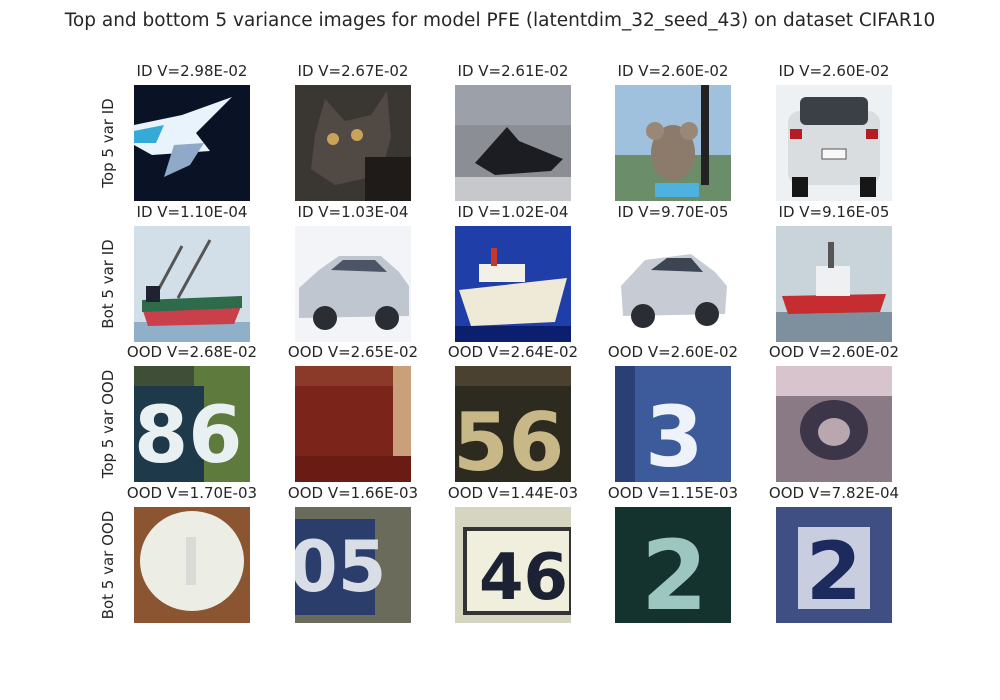 Image resolution: width=1000 pixels, height=700 pixels. What do you see at coordinates (353, 493) in the screenshot?
I see `cell-title: OOD V=1.66E-03` at bounding box center [353, 493].